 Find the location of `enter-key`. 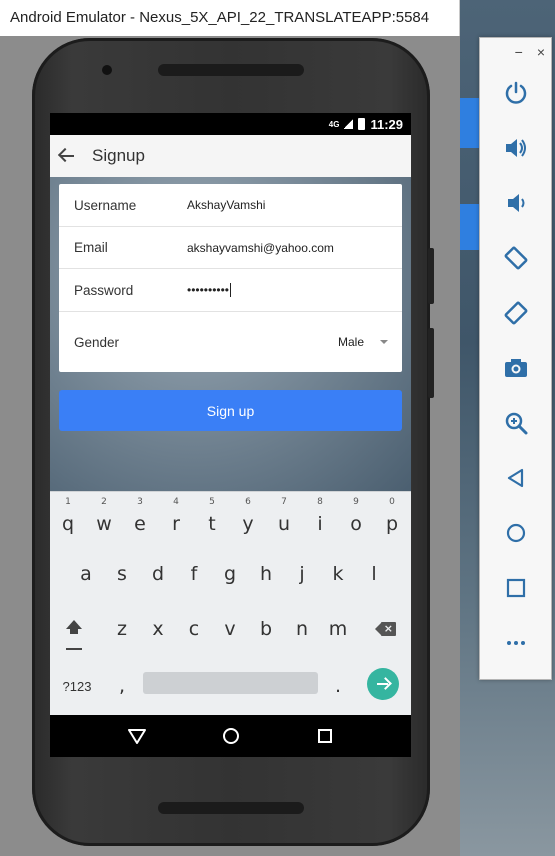

enter-key is located at coordinates (383, 684).